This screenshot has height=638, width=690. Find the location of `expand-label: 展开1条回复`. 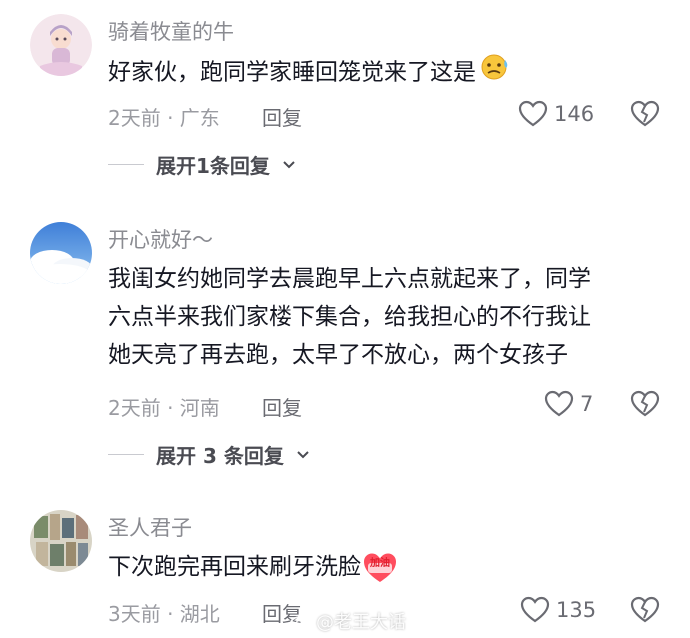

expand-label: 展开1条回复 is located at coordinates (213, 166).